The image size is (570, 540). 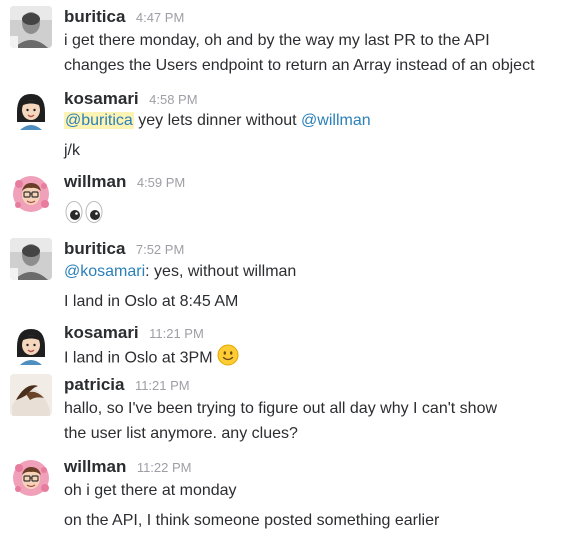 I want to click on message-text: @kosamari: yes, without willman, so click(x=180, y=272).